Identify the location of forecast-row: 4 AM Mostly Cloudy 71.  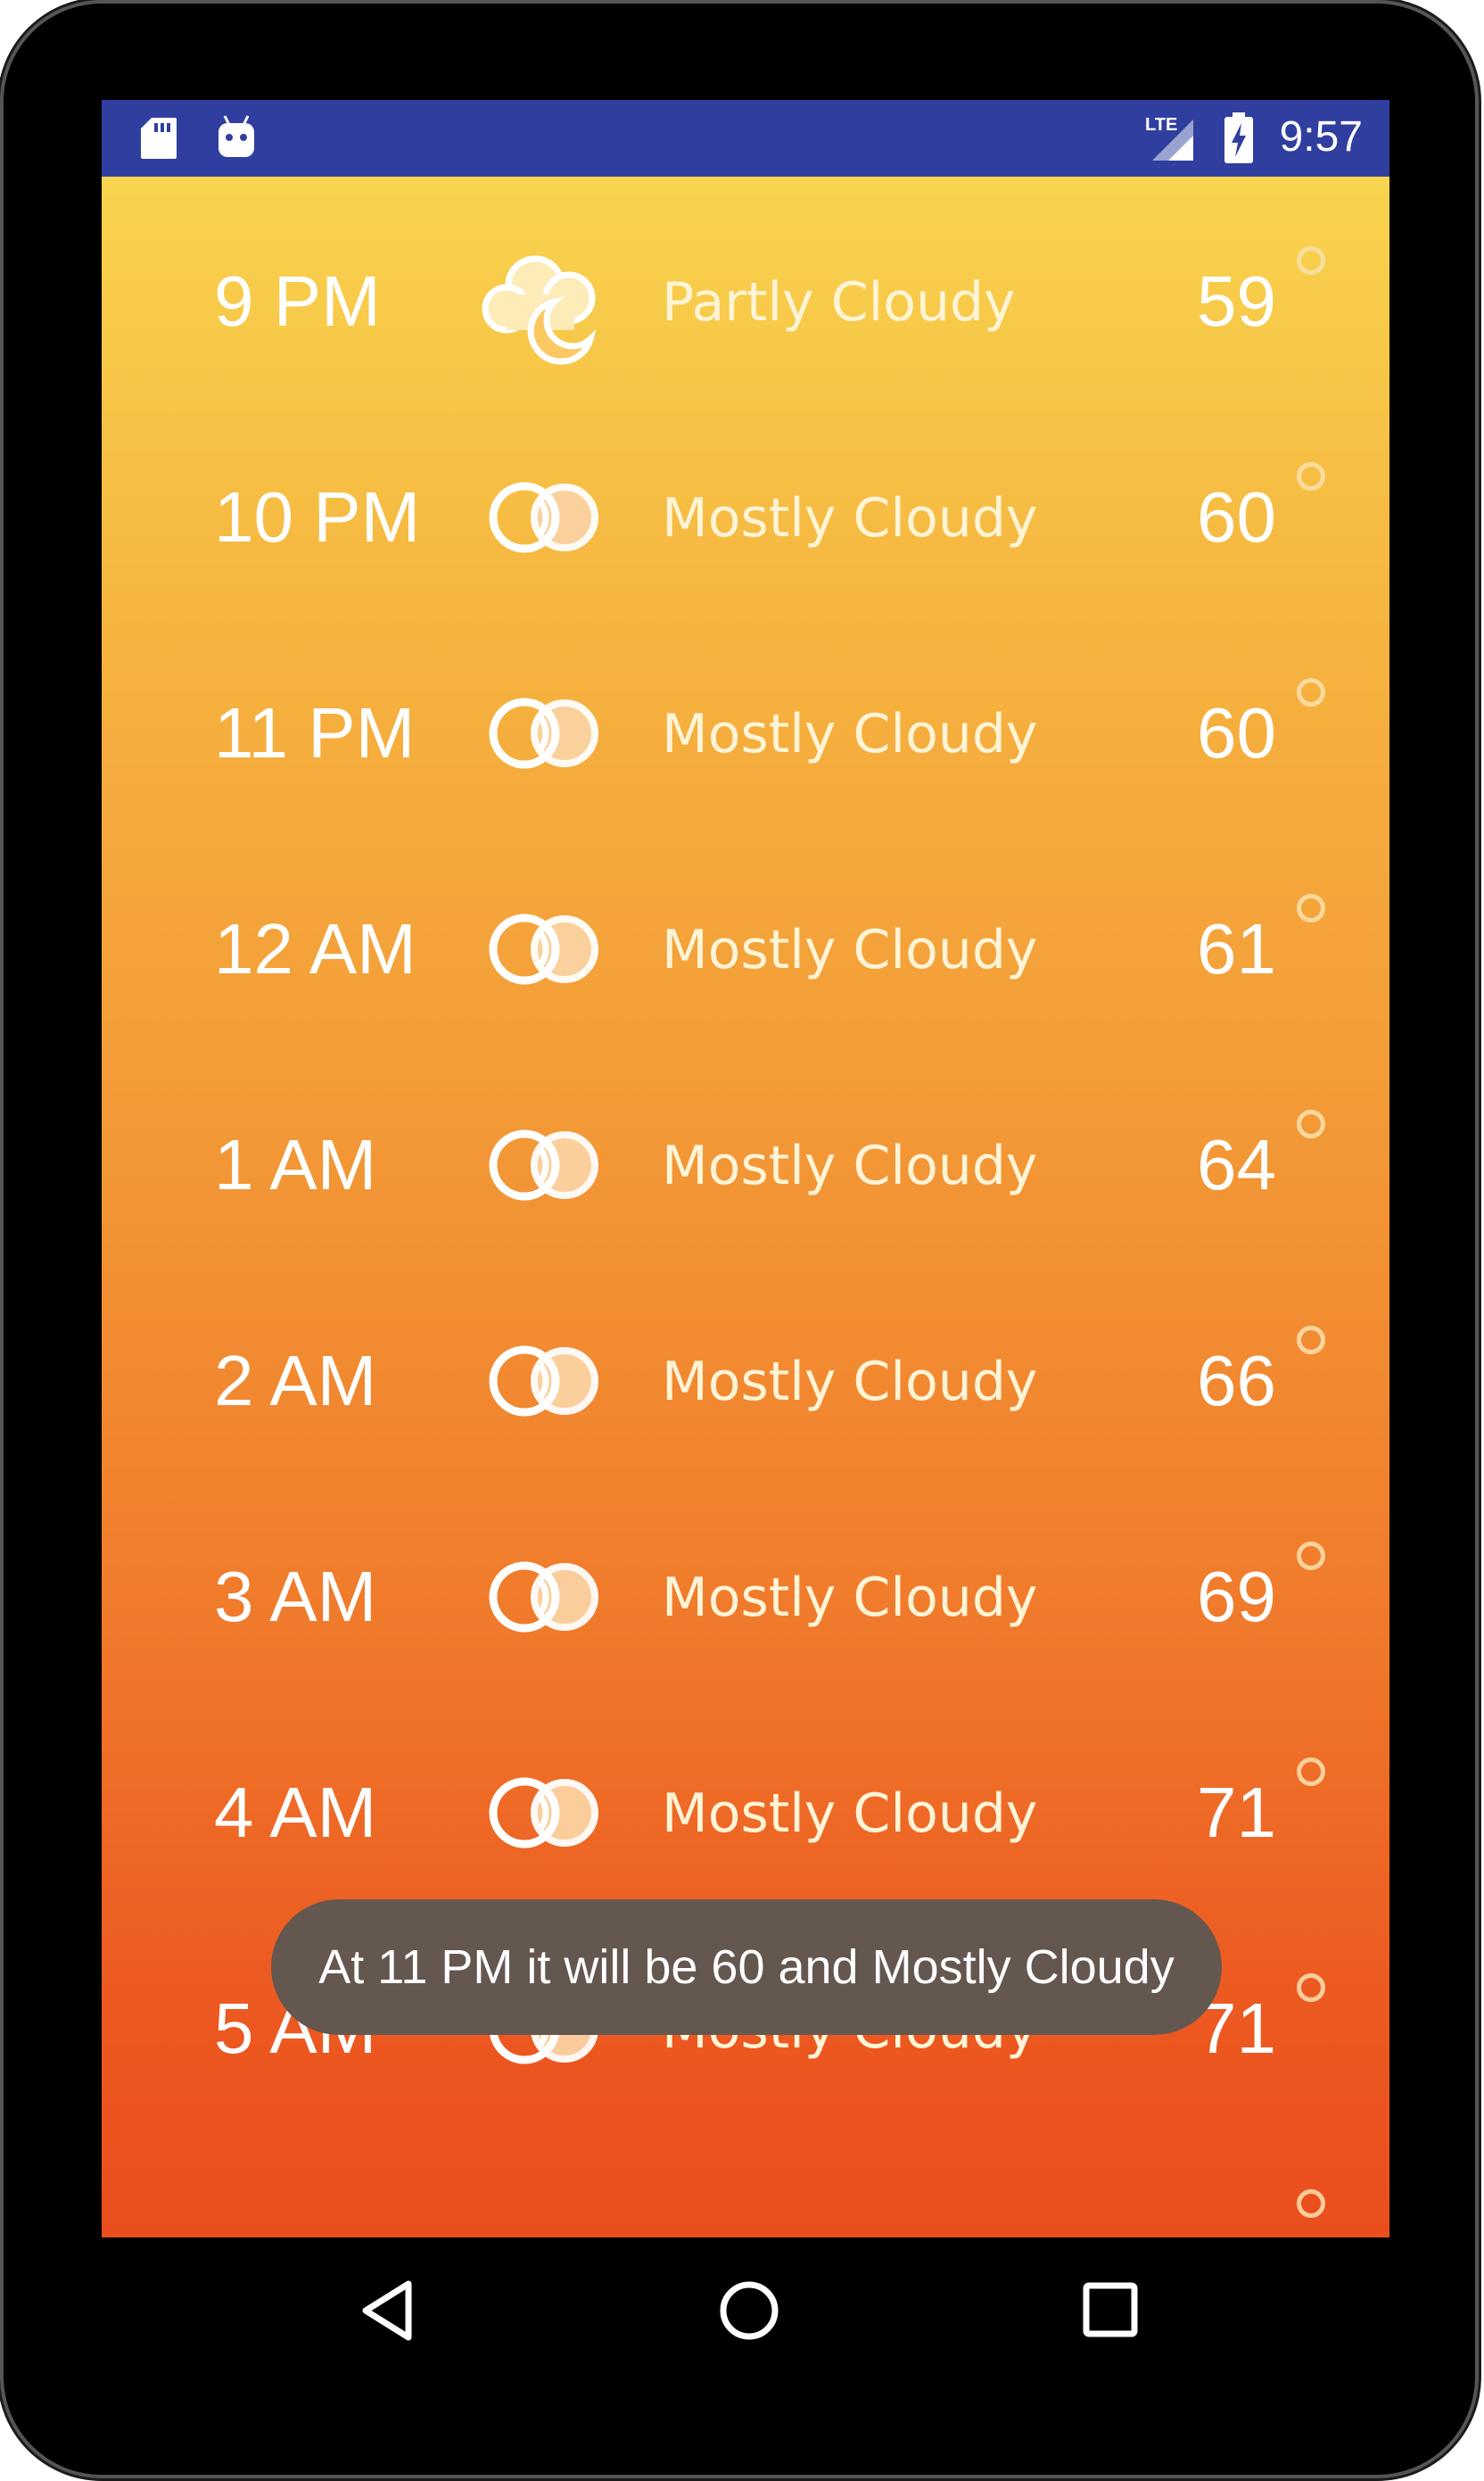
(745, 1821).